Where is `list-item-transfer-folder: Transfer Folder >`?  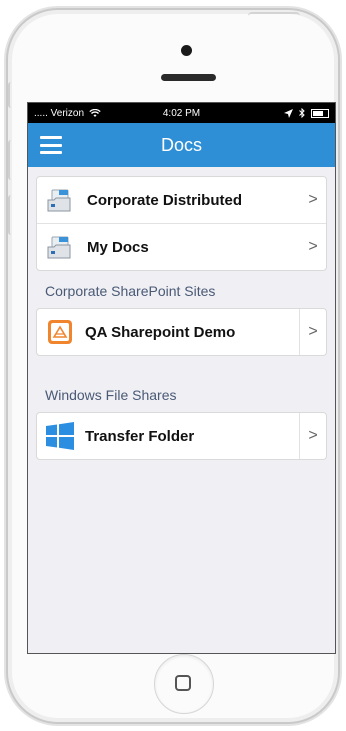 list-item-transfer-folder: Transfer Folder > is located at coordinates (181, 436).